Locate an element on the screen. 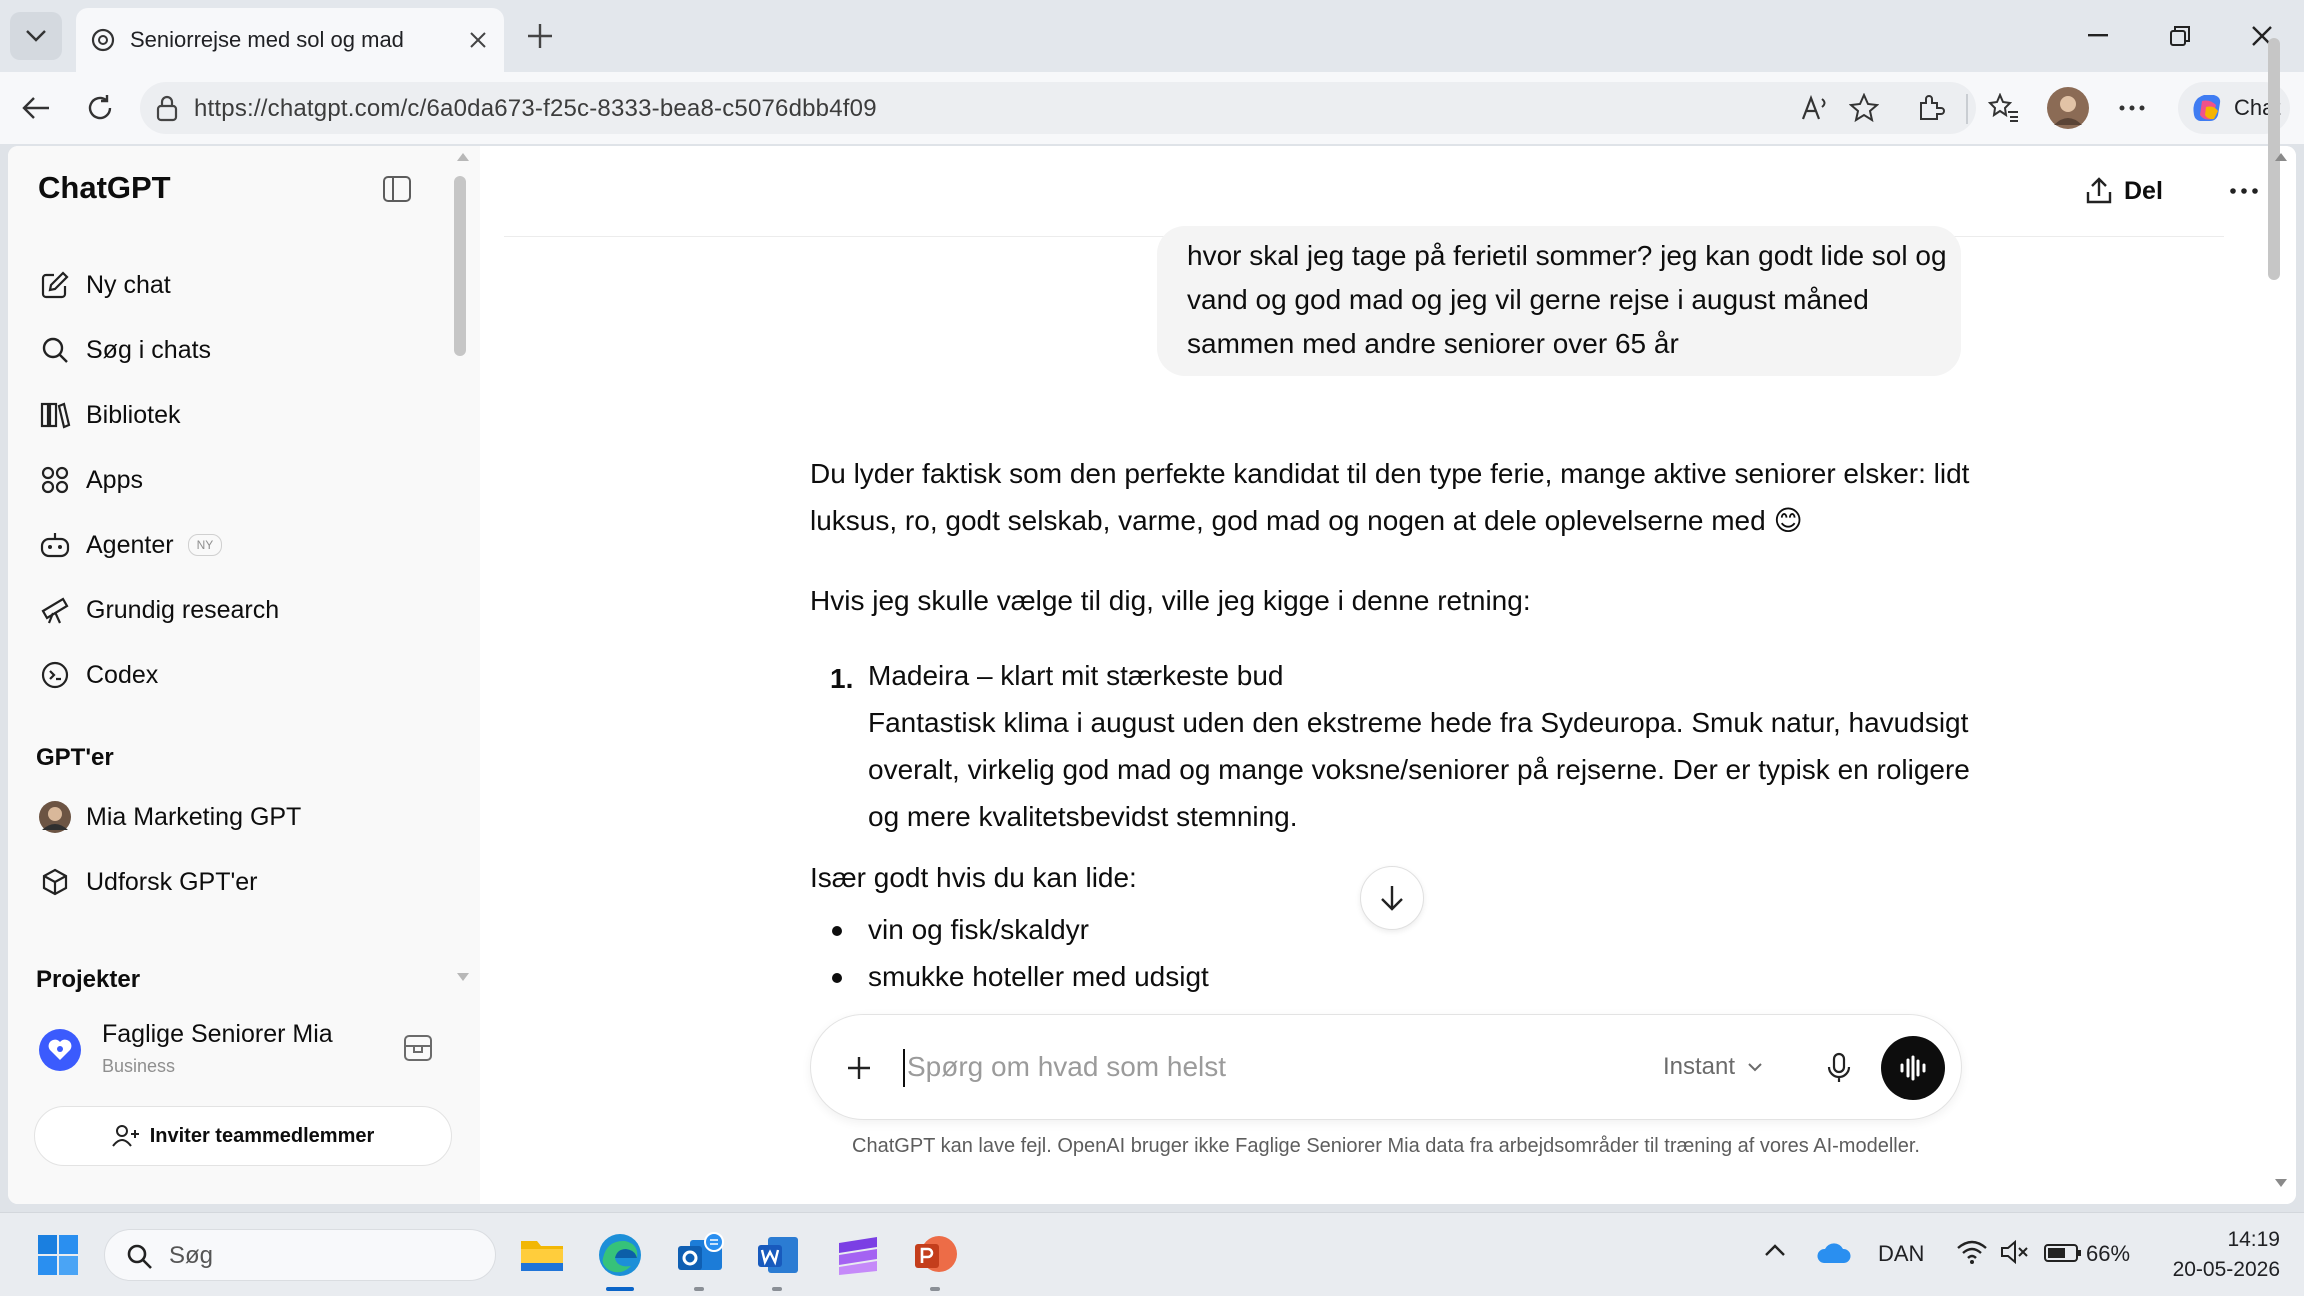 This screenshot has height=1296, width=2304. sidebar-item-search-chats: Søg i chats is located at coordinates (243, 350).